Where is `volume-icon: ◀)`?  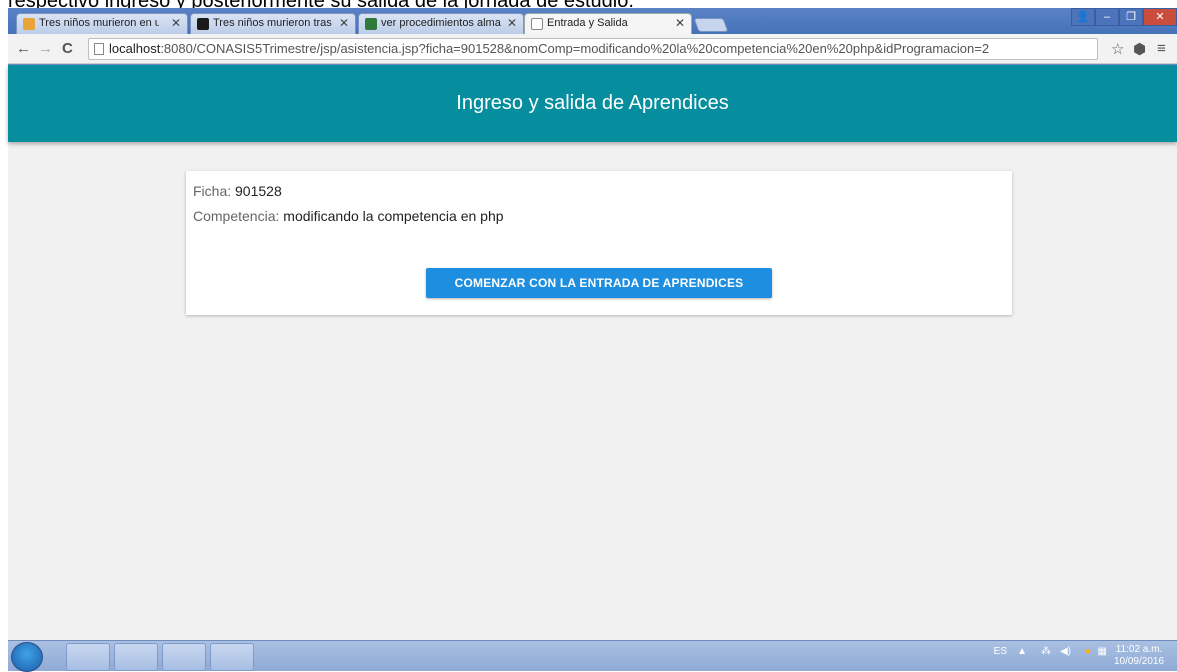 volume-icon: ◀) is located at coordinates (1065, 651).